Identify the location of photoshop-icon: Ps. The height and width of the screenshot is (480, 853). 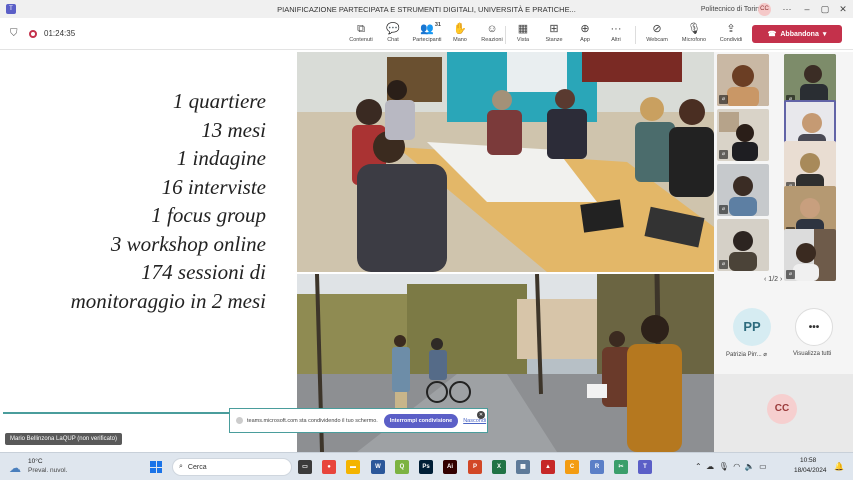
(426, 467).